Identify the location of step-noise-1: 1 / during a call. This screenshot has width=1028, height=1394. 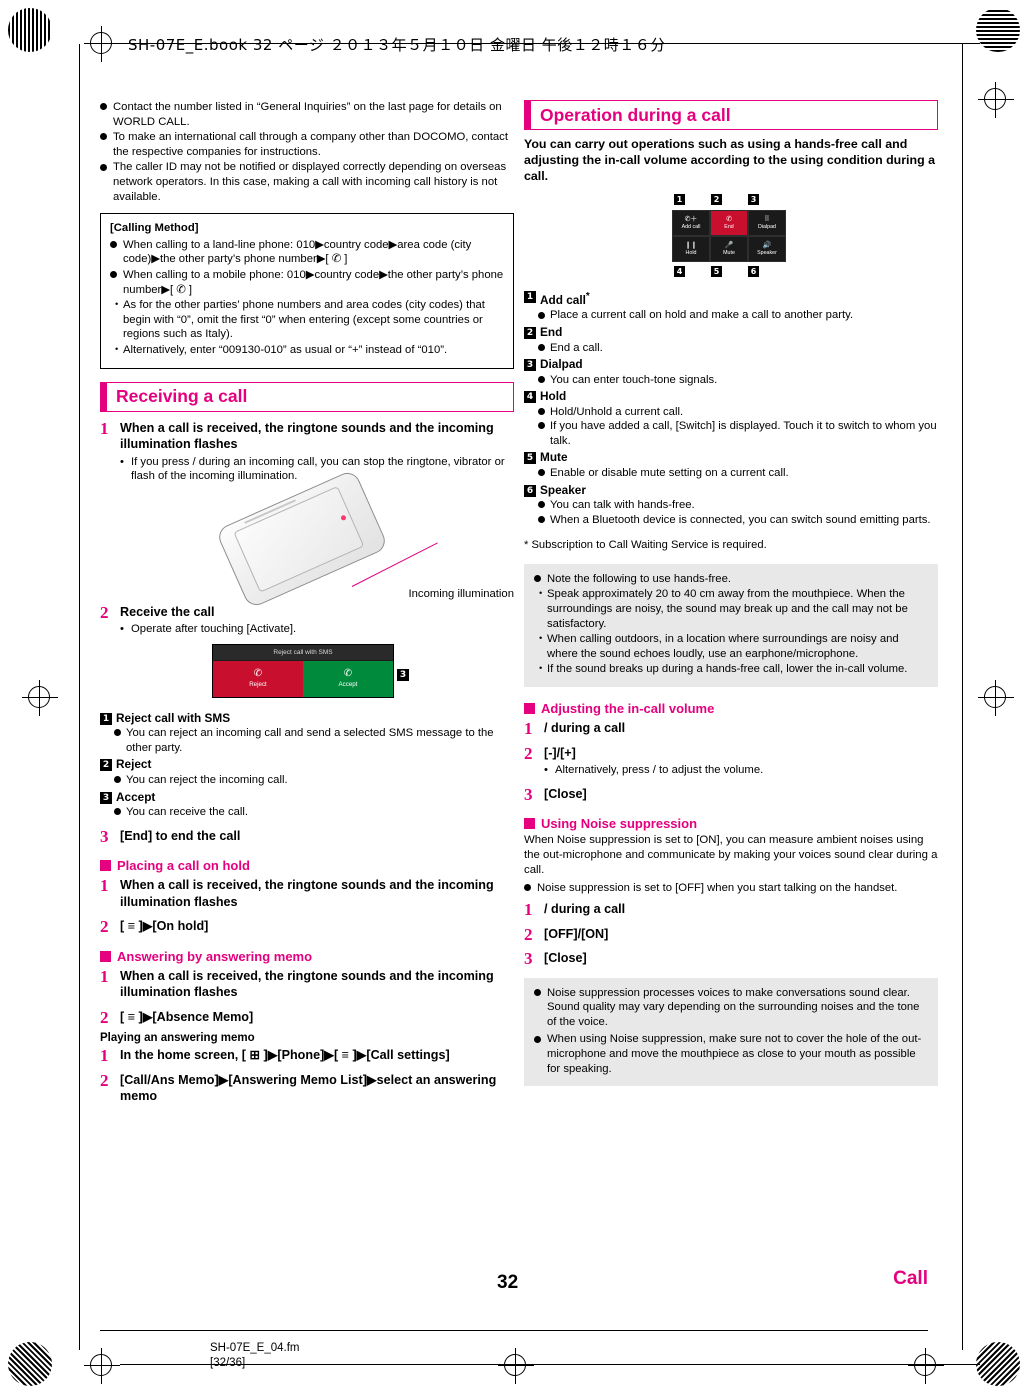
(731, 910).